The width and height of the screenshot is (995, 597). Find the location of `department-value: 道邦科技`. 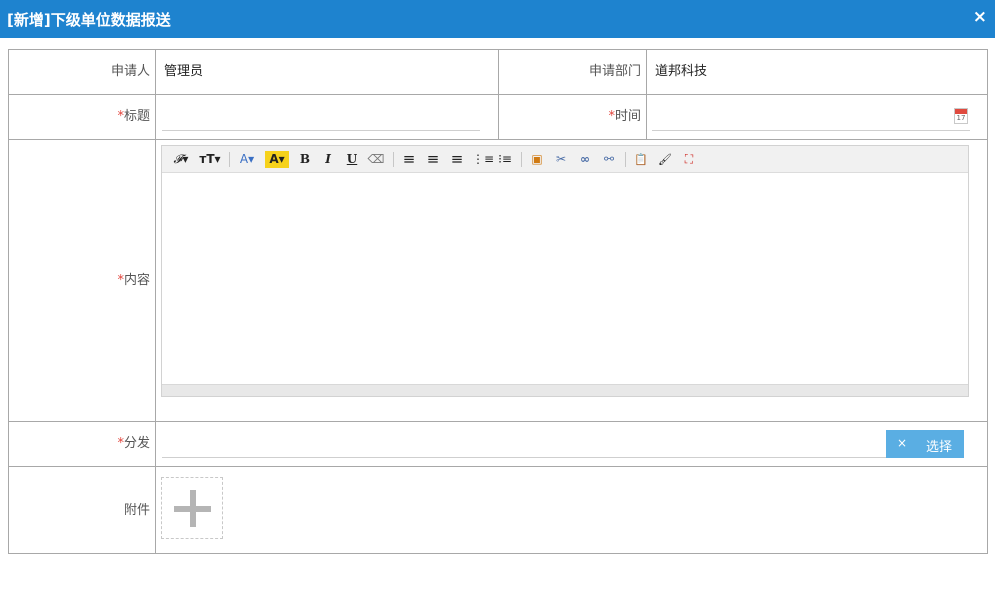

department-value: 道邦科技 is located at coordinates (816, 72).